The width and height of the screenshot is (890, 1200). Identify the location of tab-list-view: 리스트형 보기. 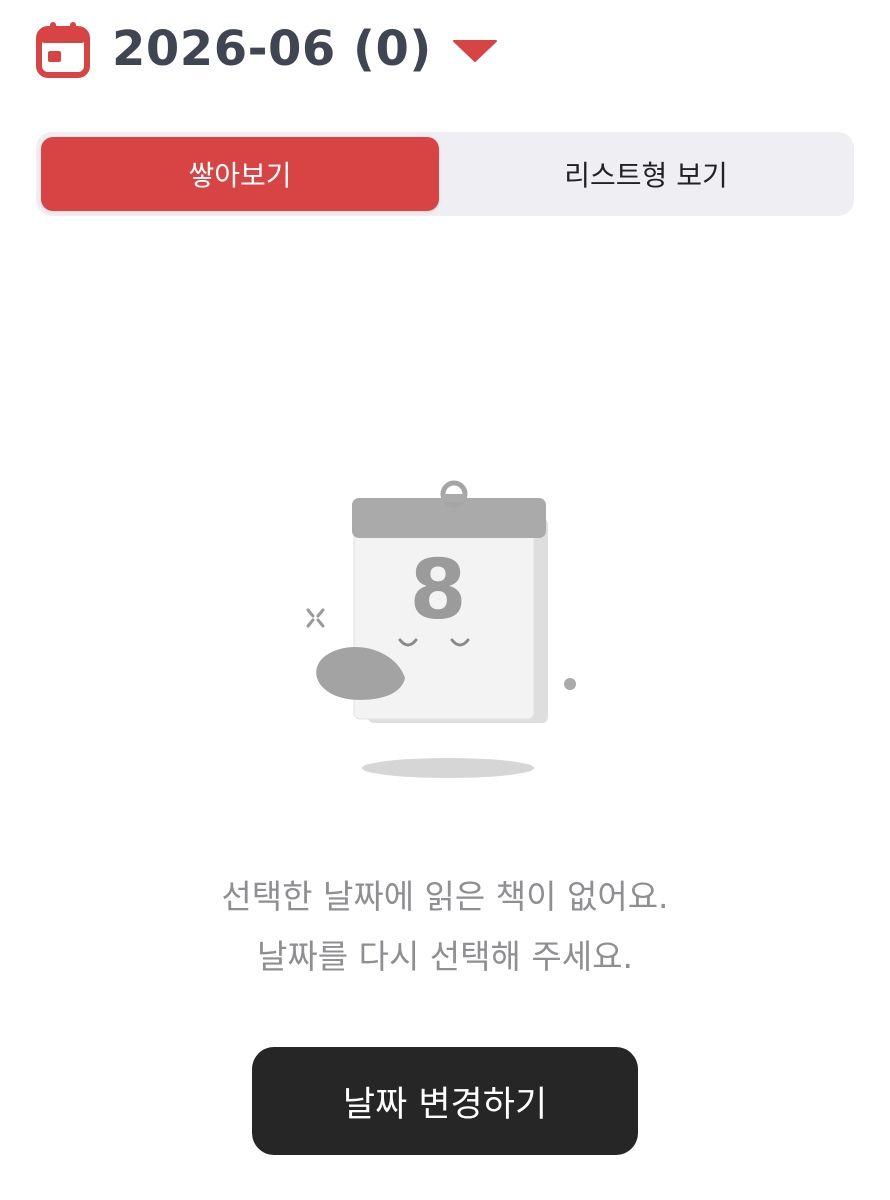
(646, 174).